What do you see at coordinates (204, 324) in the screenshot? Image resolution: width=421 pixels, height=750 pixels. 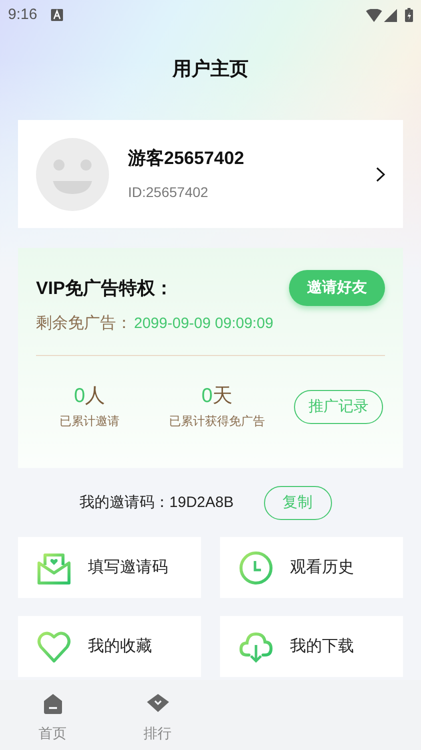 I see `remaining-date: 2099-09-09 09:09:09` at bounding box center [204, 324].